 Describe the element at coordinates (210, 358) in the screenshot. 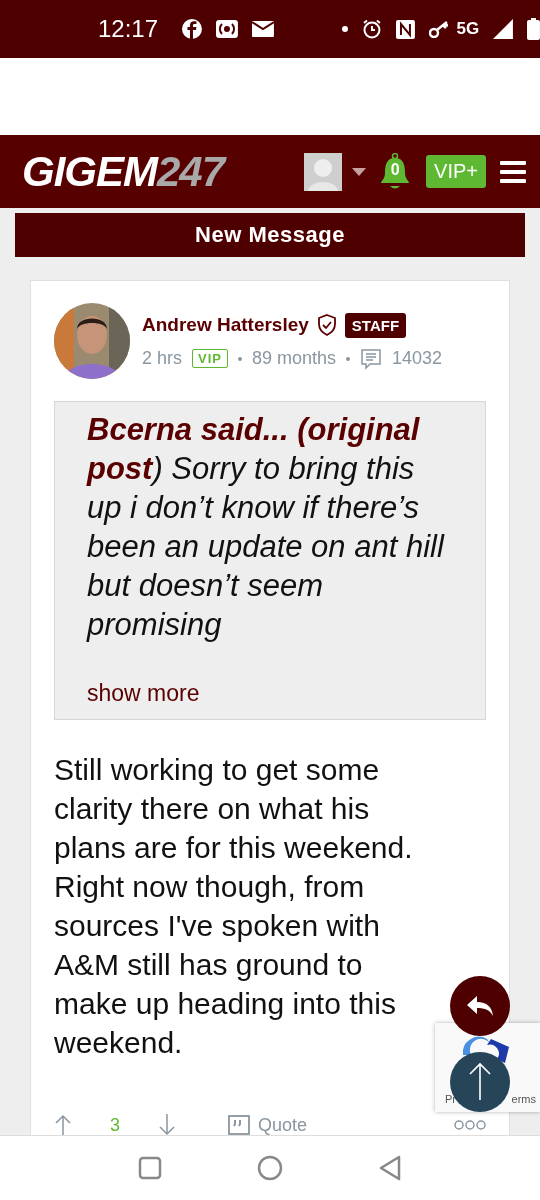

I see `vip-badge: VIP` at that location.